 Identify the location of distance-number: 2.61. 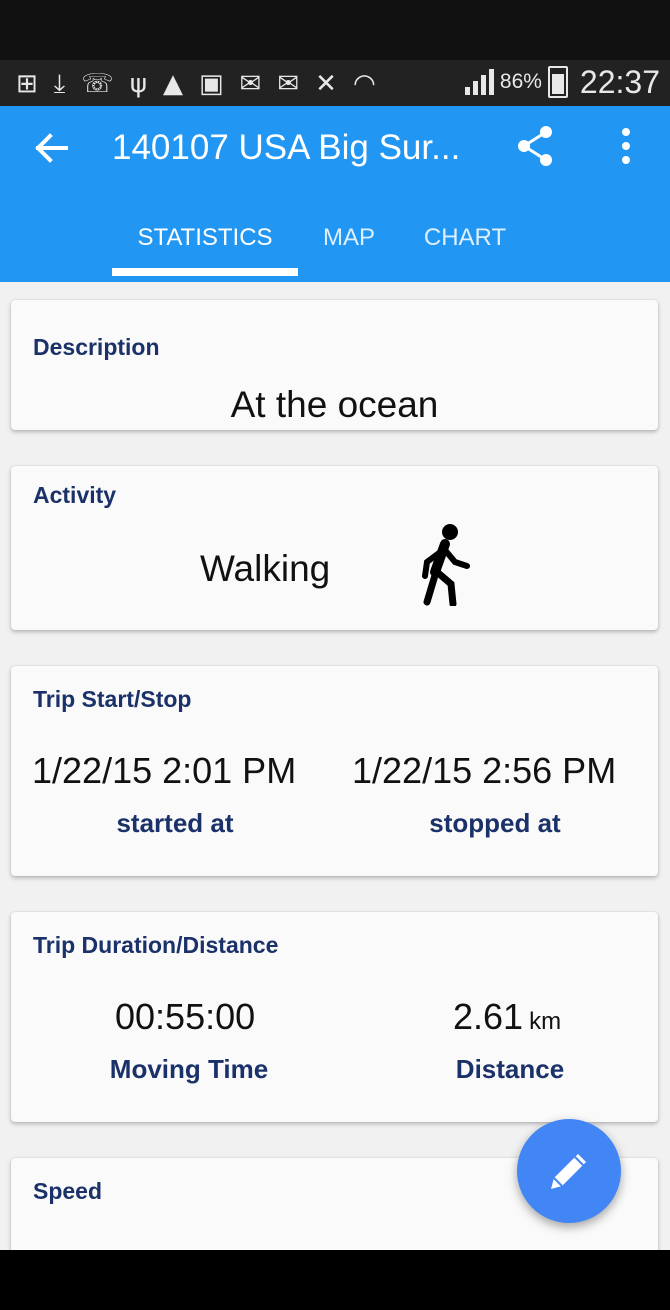
(488, 1016).